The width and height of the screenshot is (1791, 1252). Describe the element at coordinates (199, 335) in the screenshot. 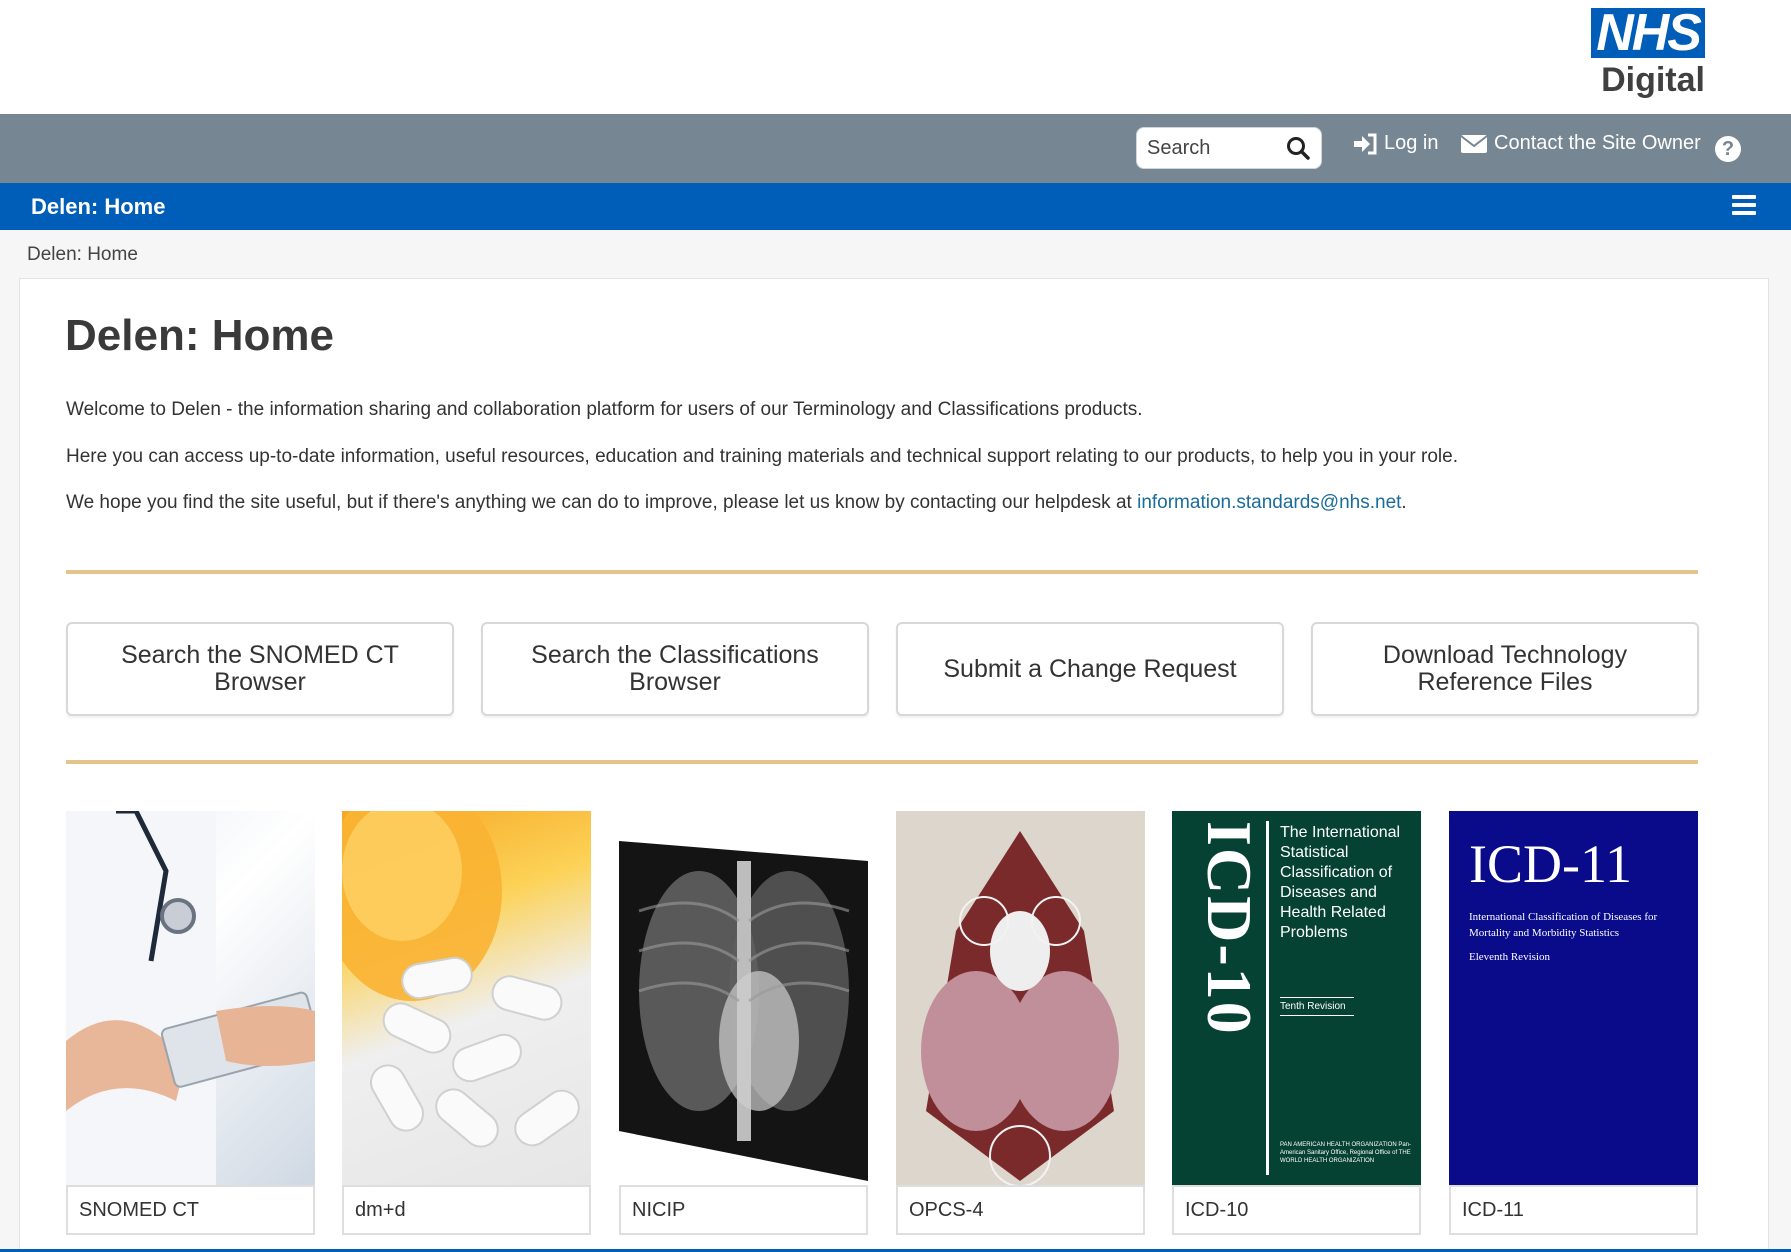

I see `page-title: Delen: Home` at that location.